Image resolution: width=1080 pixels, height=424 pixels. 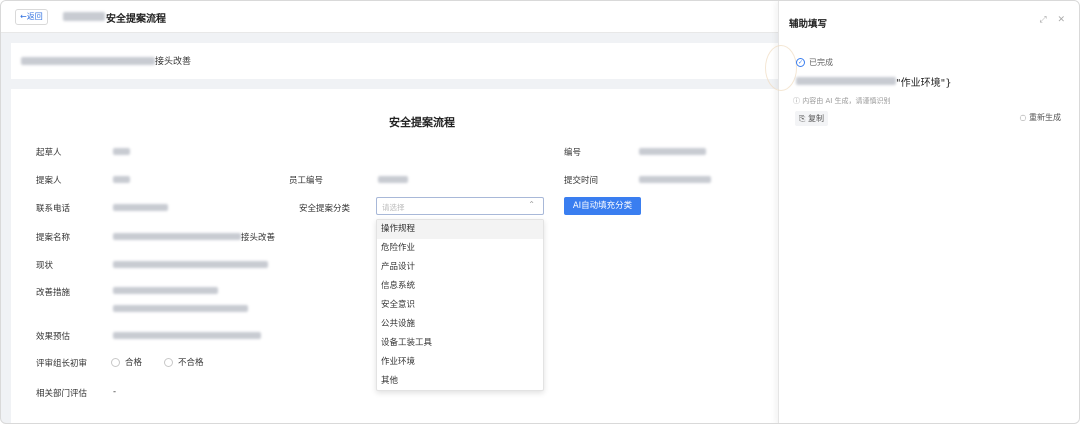 What do you see at coordinates (165, 290) in the screenshot?
I see `measures-value-line1` at bounding box center [165, 290].